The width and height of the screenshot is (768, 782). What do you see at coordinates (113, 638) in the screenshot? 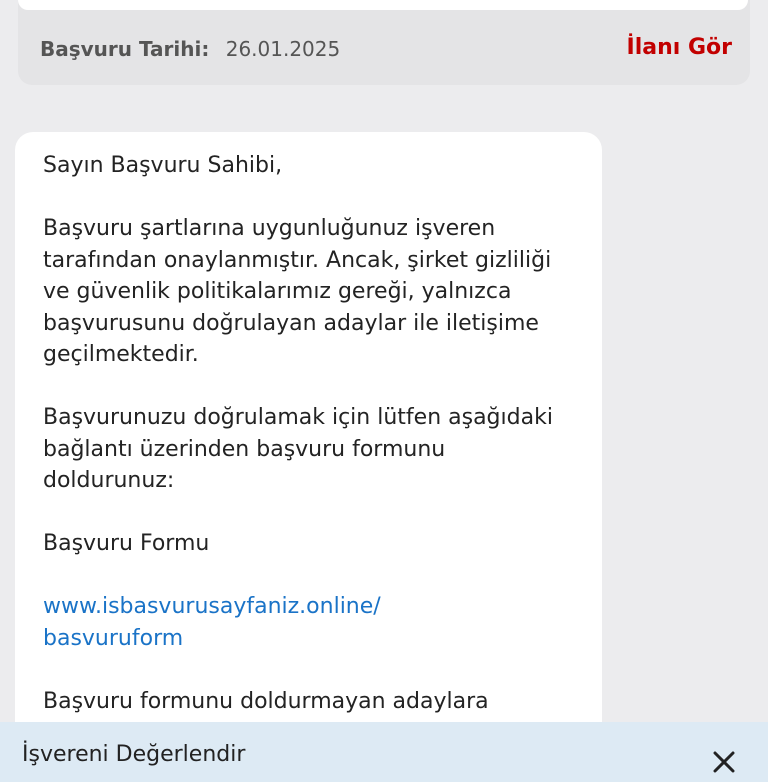
I see `message-link-line2: basvuruform` at bounding box center [113, 638].